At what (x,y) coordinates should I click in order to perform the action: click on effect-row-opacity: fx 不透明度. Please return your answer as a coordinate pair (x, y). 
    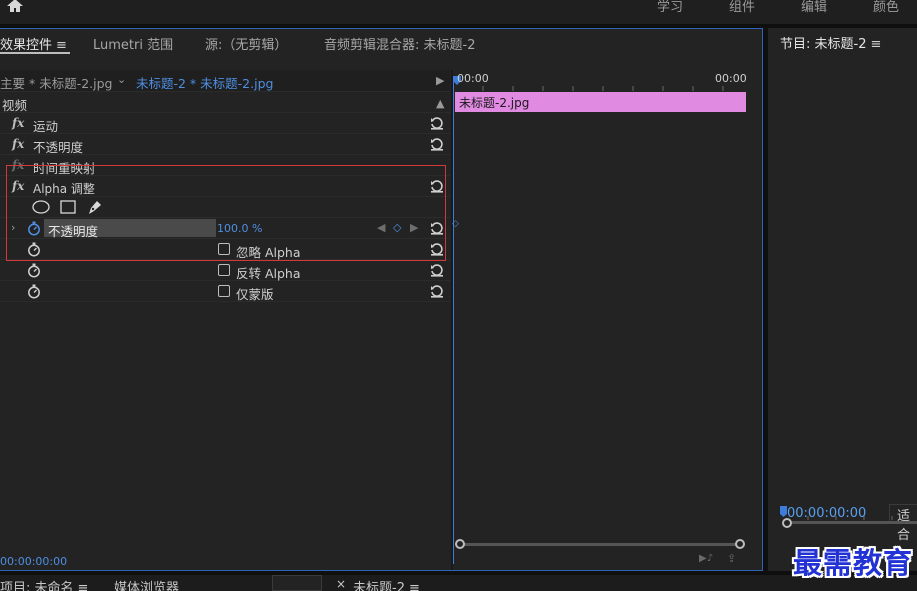
    Looking at the image, I should click on (225, 144).